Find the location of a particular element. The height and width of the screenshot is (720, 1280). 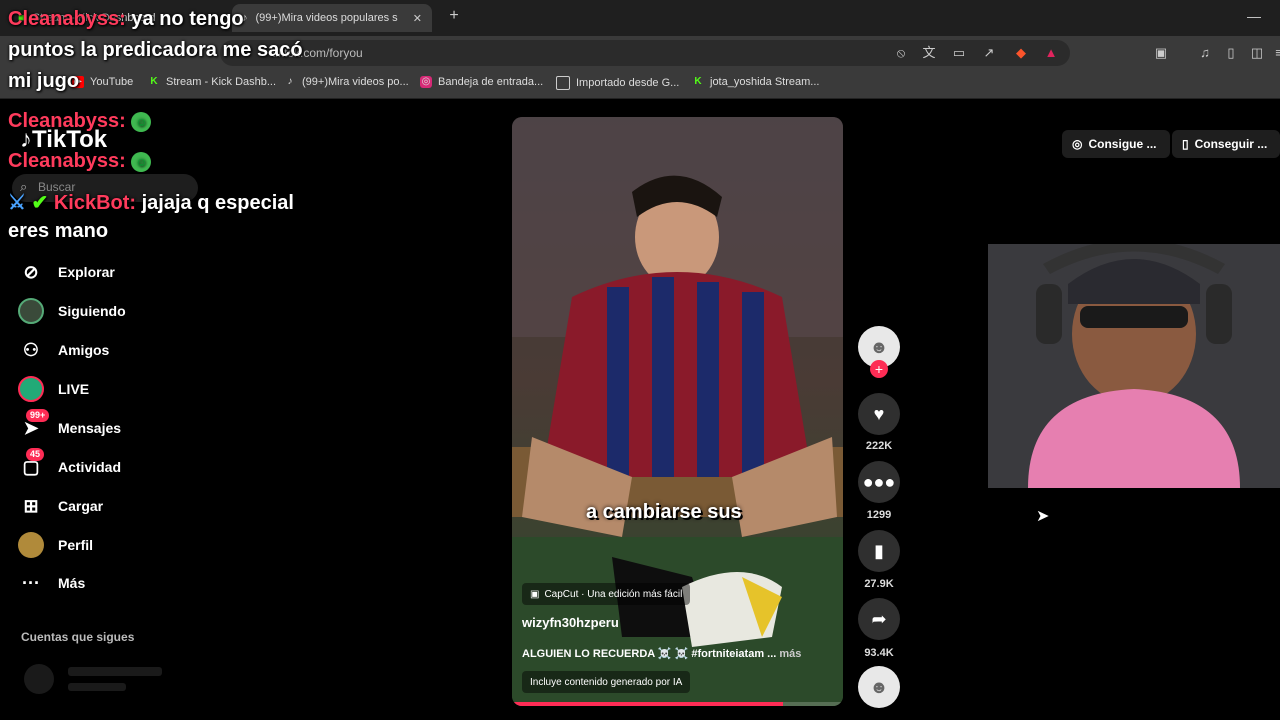

heart-icon: ♥ is located at coordinates (879, 413).